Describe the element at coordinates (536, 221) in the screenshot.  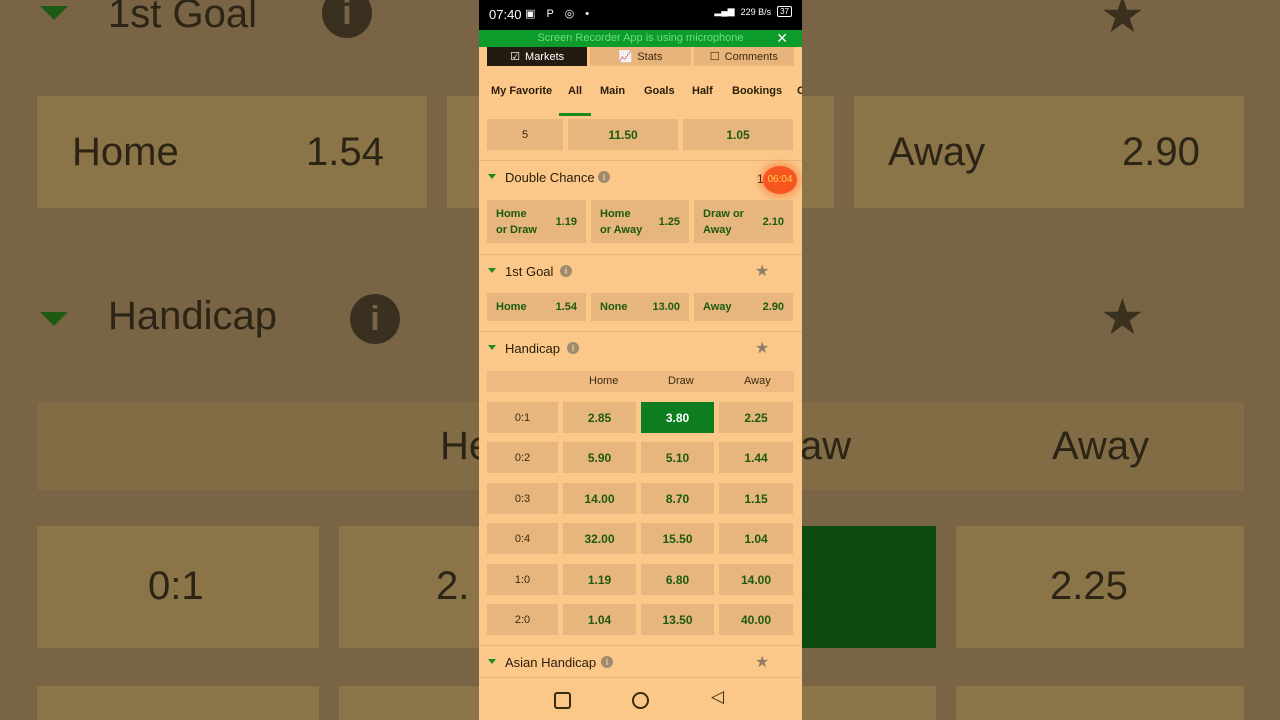
I see `odds-button-home-or-draw: Home or Draw 1.19` at that location.